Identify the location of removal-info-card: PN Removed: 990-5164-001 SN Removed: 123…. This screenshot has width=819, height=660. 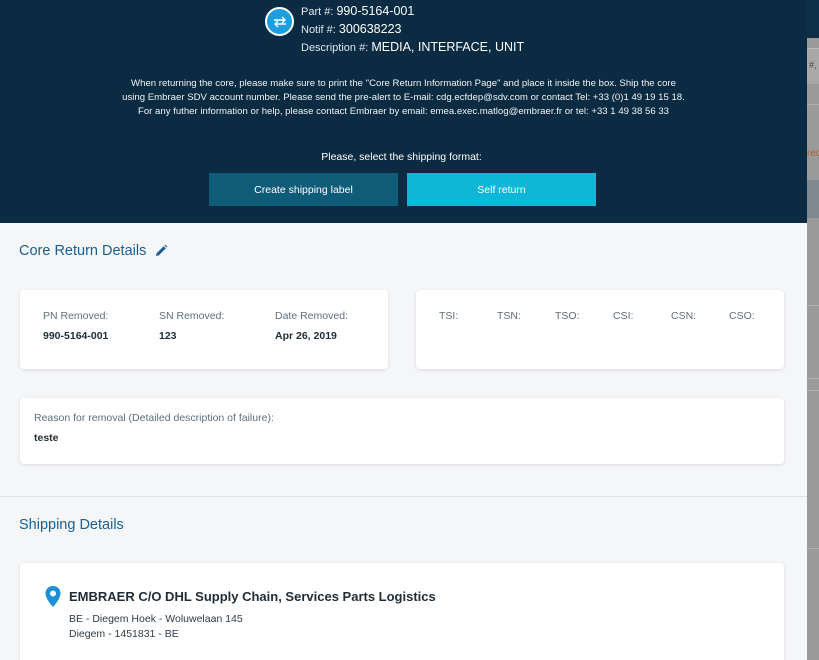
(204, 329).